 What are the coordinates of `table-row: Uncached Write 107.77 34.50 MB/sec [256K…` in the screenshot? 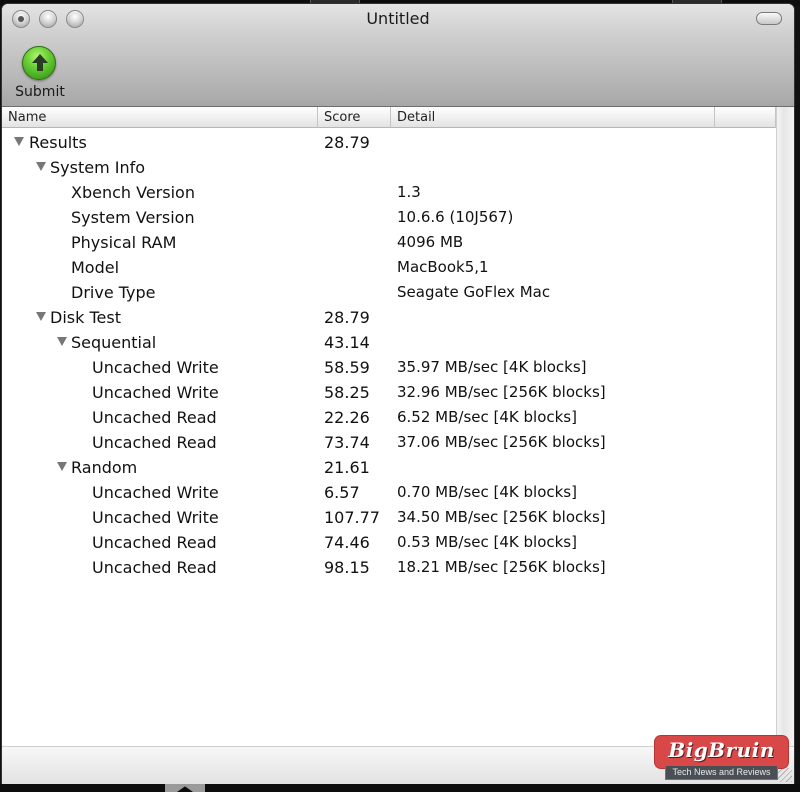 It's located at (389, 517).